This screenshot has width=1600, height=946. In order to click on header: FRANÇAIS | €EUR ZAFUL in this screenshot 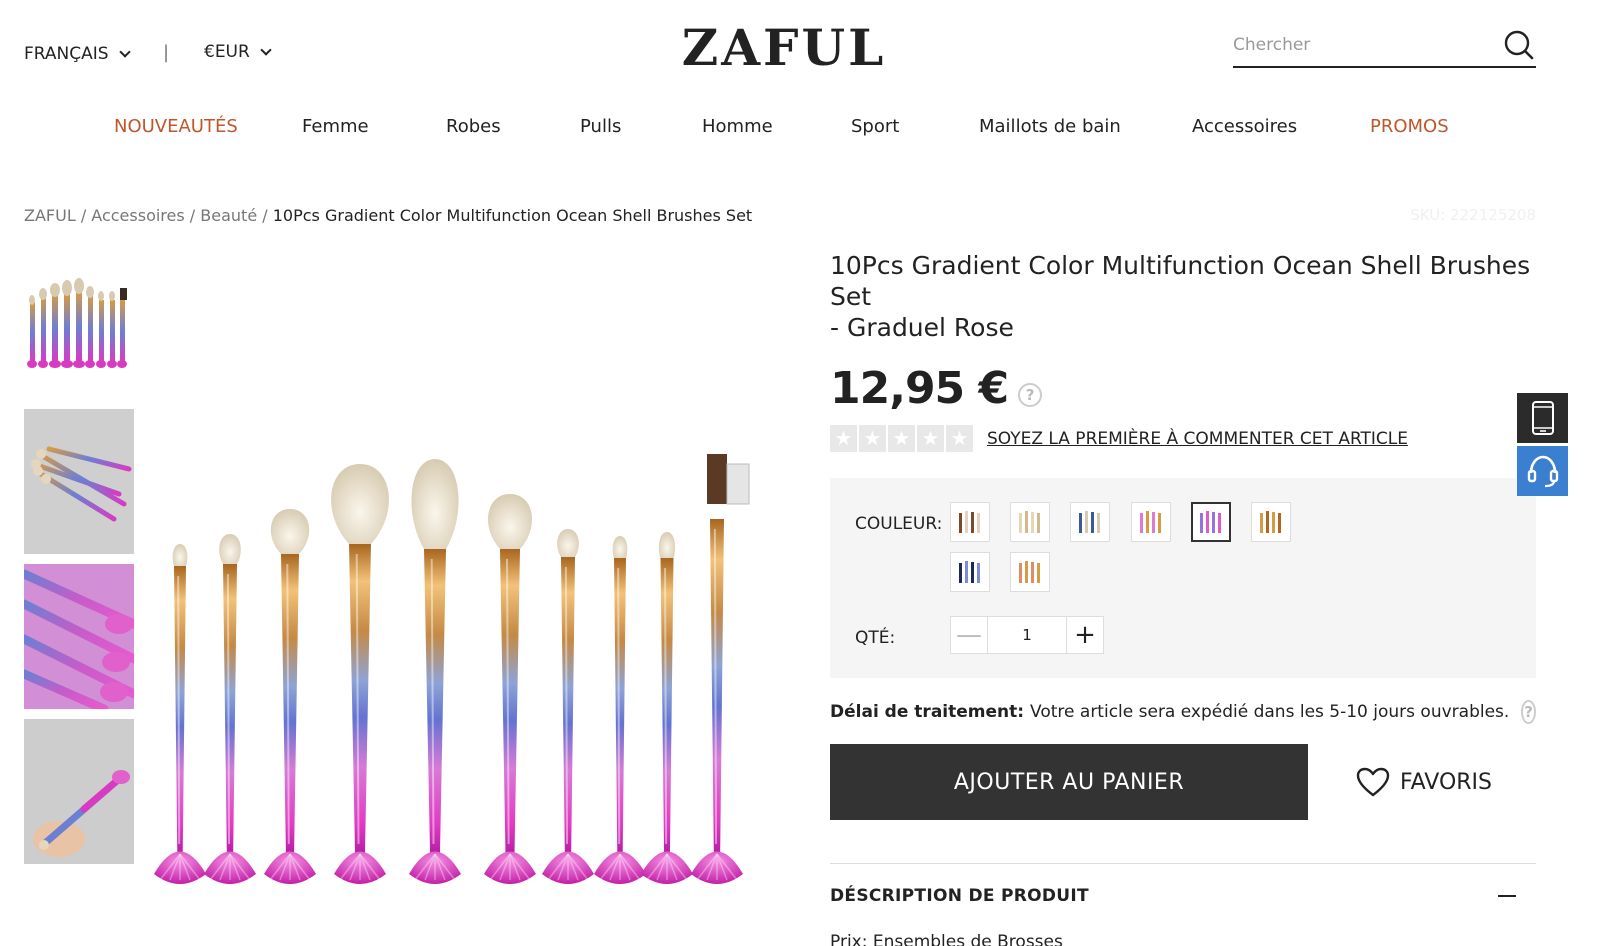, I will do `click(800, 50)`.